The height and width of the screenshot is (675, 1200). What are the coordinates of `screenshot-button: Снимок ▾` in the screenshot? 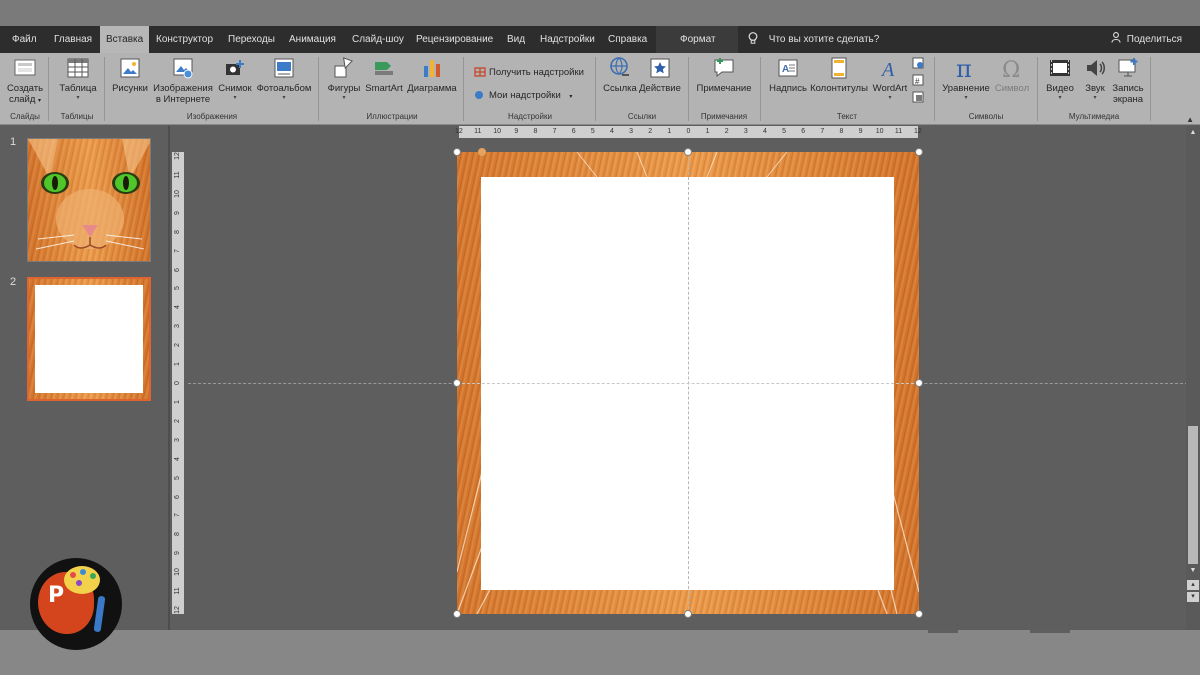 It's located at (235, 79).